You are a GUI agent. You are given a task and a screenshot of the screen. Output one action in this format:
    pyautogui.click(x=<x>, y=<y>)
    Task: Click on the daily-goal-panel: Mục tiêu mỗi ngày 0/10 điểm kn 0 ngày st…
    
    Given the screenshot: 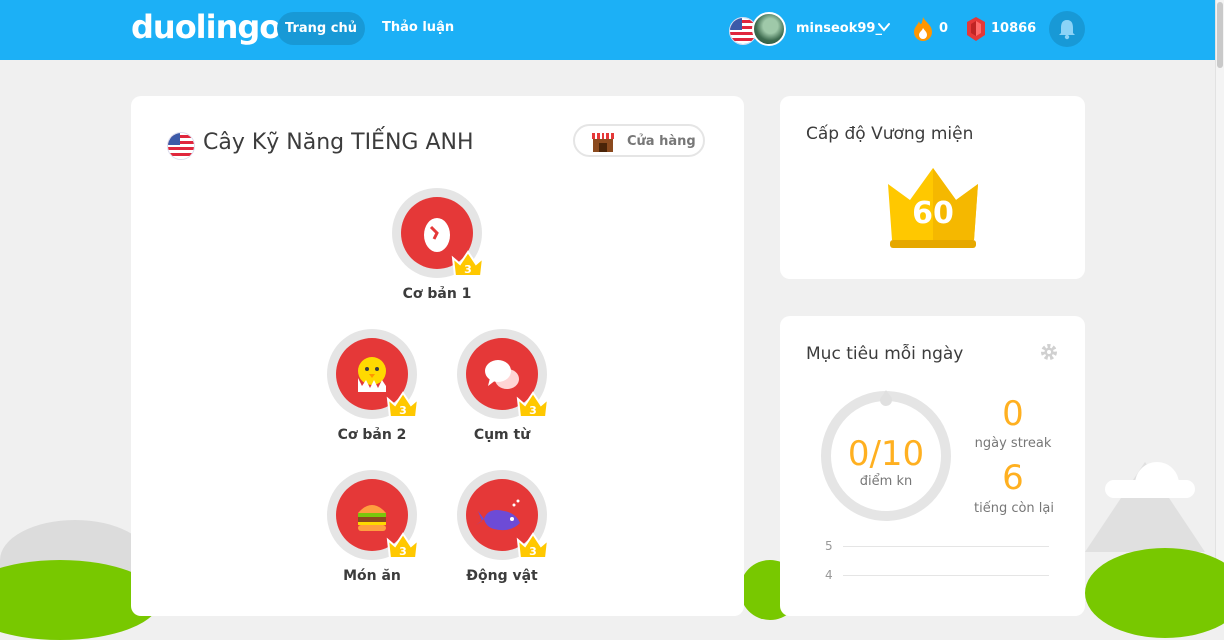 What is the action you would take?
    pyautogui.click(x=932, y=466)
    